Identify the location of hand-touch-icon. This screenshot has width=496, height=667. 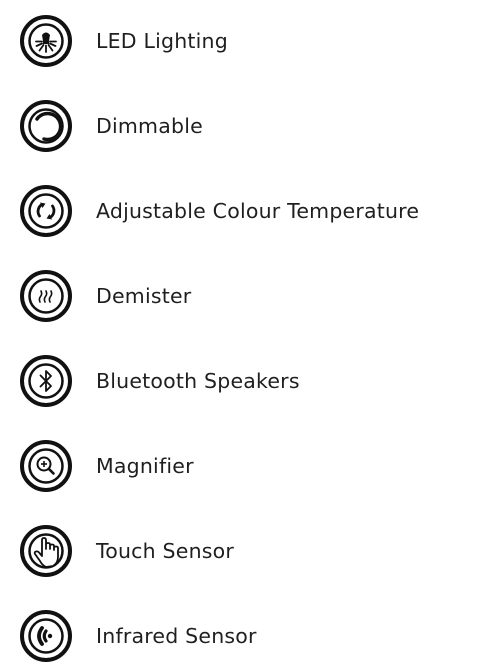
(46, 551).